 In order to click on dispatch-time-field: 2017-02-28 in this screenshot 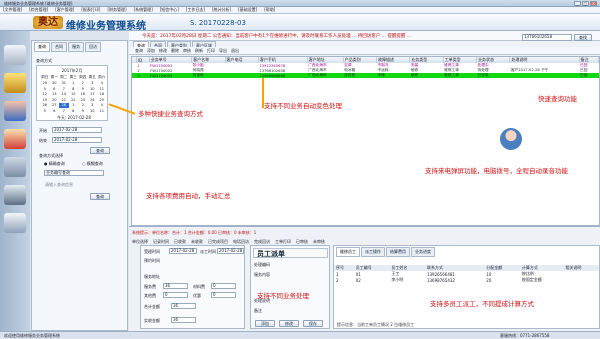, I will do `click(230, 251)`.